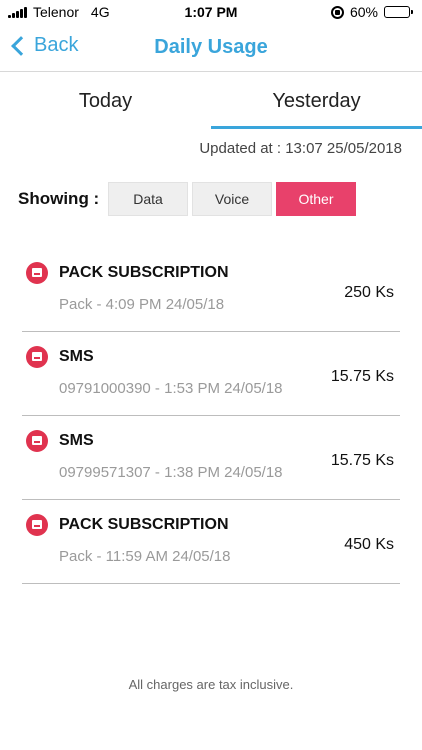 Image resolution: width=422 pixels, height=750 pixels. Describe the element at coordinates (316, 199) in the screenshot. I see `filter-other-button: Other` at that location.